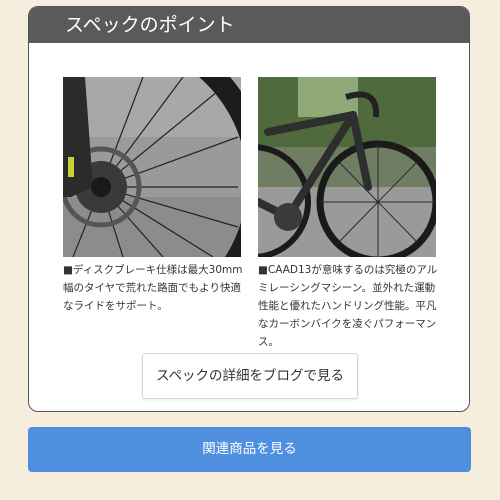  I want to click on disc-brake-wheel-photo, so click(152, 167).